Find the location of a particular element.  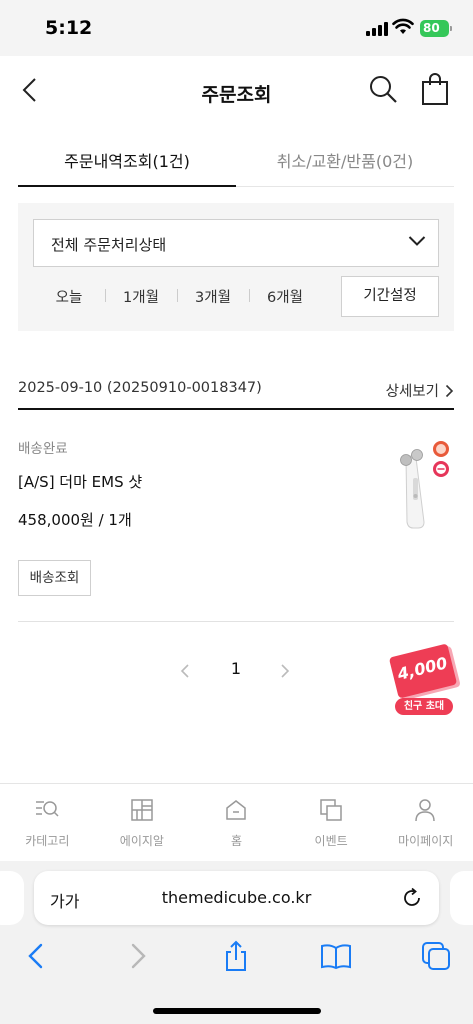

order-header: 2025-09-10 (20250910-0018347) 상세보기 is located at coordinates (236, 391).